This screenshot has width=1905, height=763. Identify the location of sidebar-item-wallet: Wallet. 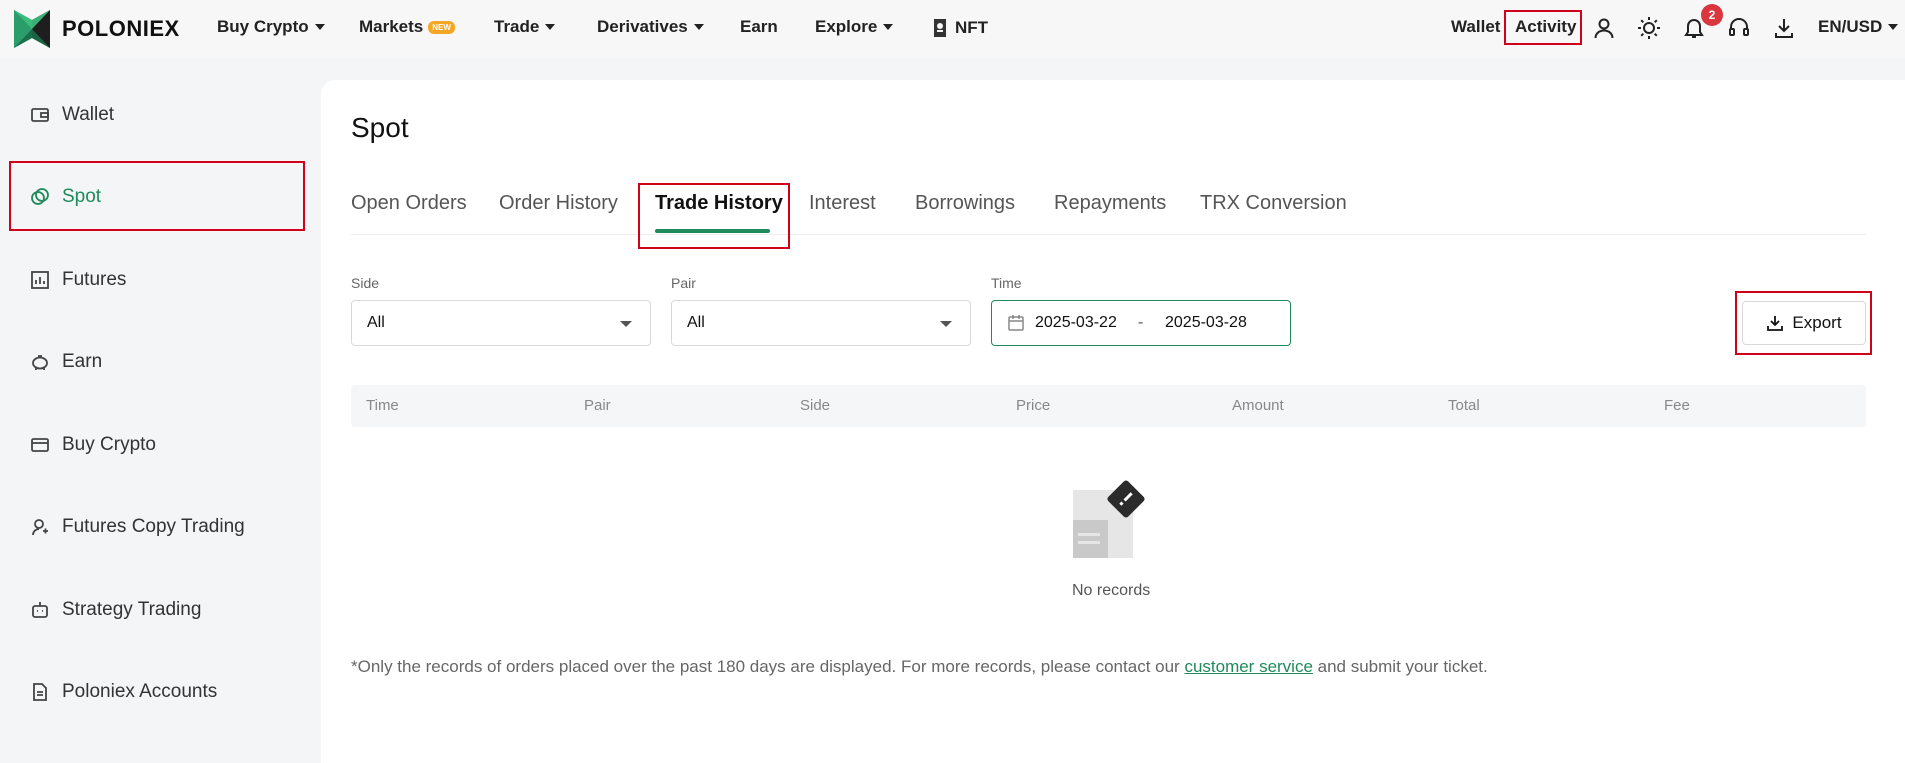
(72, 115).